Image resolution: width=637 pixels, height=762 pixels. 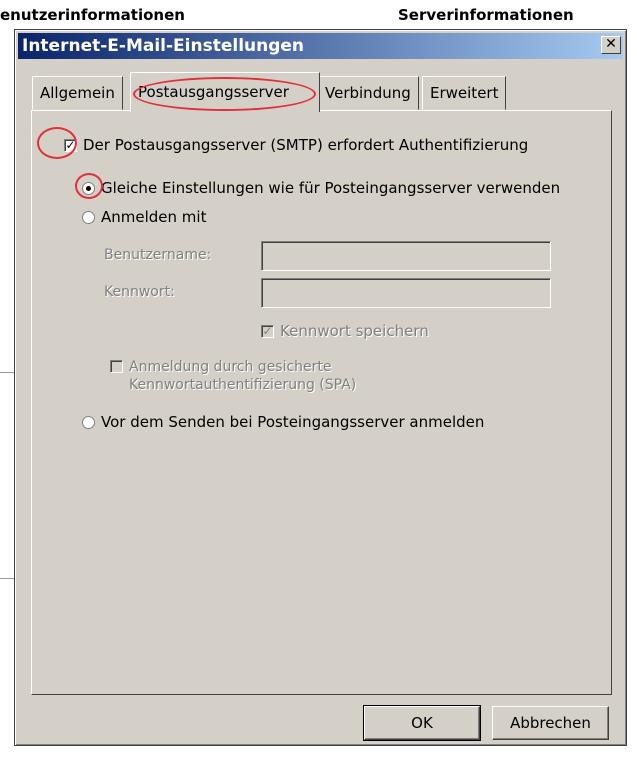 What do you see at coordinates (230, 367) in the screenshot?
I see `spa-label-line1: Anmeldung durch gesicherte` at bounding box center [230, 367].